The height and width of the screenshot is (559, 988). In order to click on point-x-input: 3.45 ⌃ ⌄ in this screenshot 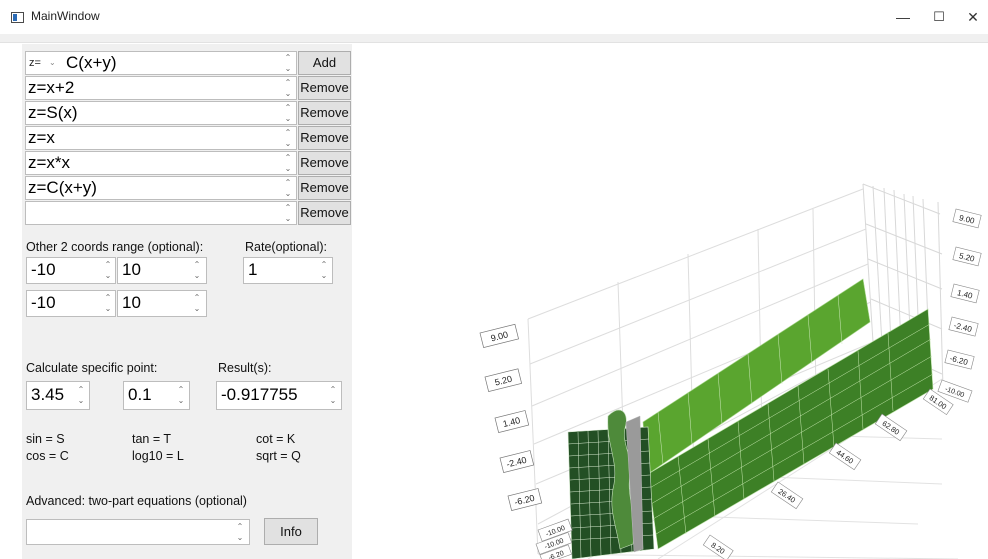, I will do `click(58, 395)`.